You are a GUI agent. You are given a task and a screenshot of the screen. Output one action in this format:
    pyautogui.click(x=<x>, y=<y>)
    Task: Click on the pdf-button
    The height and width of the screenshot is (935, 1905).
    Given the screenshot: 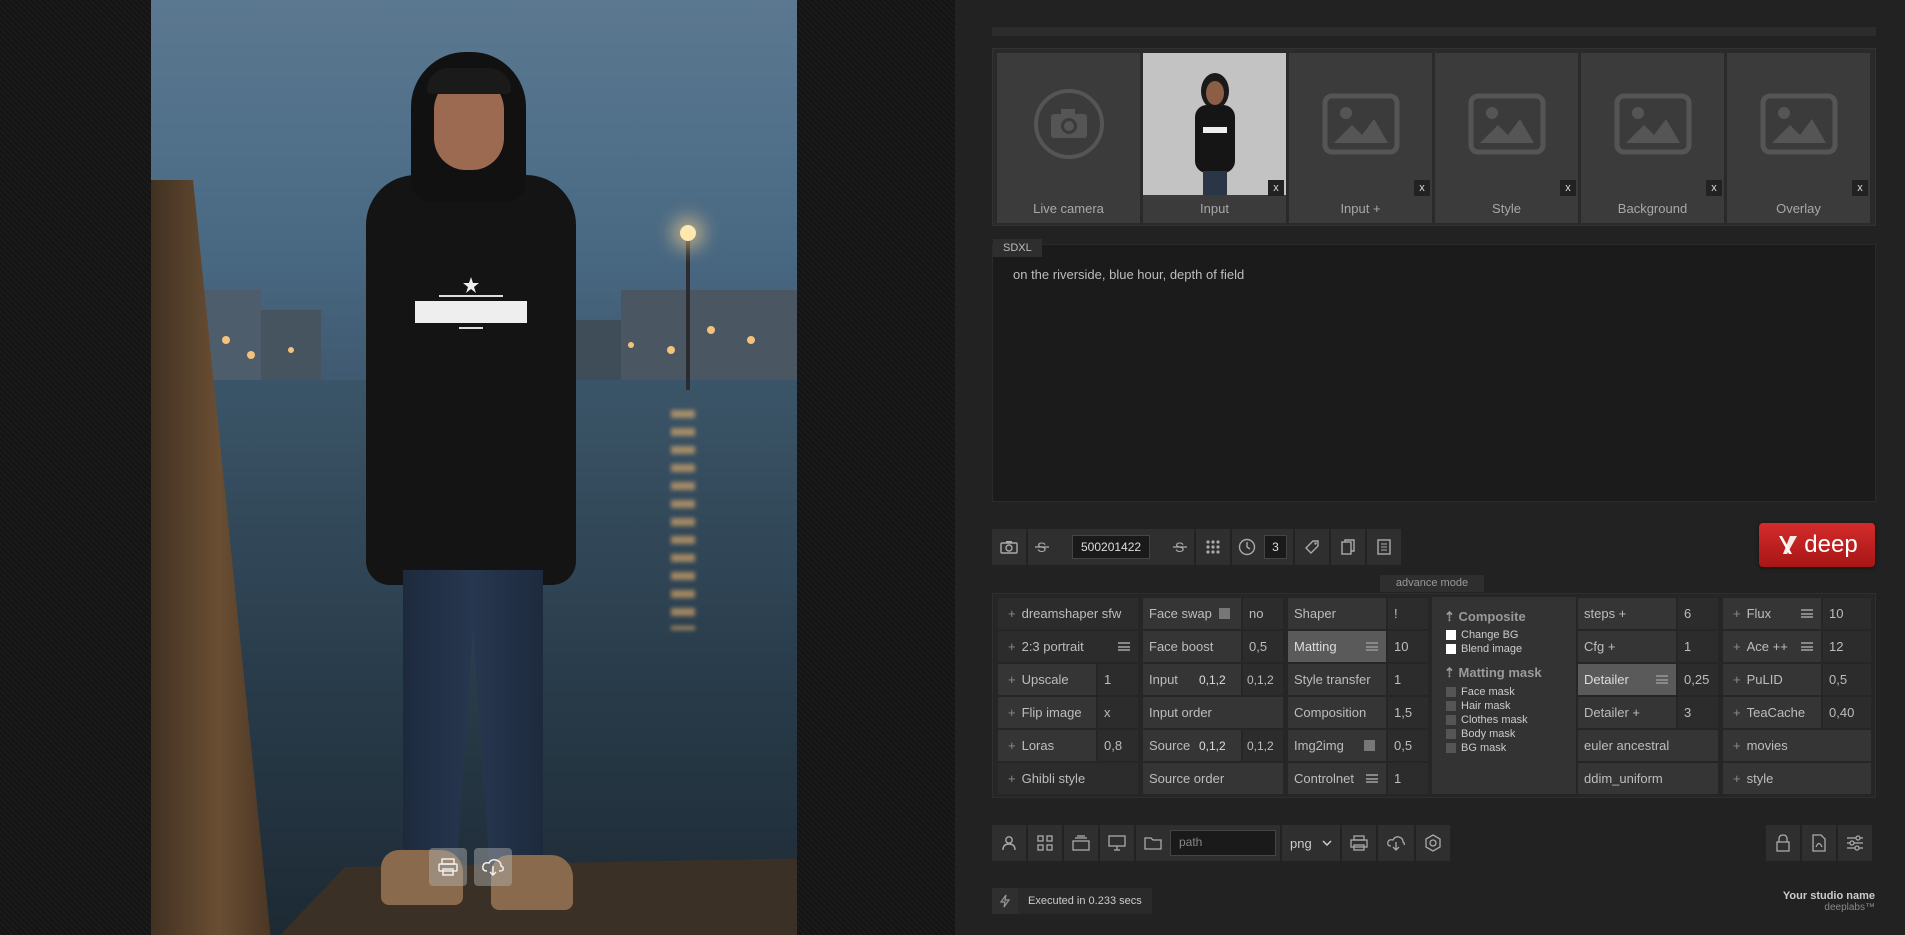 What is the action you would take?
    pyautogui.click(x=1819, y=843)
    